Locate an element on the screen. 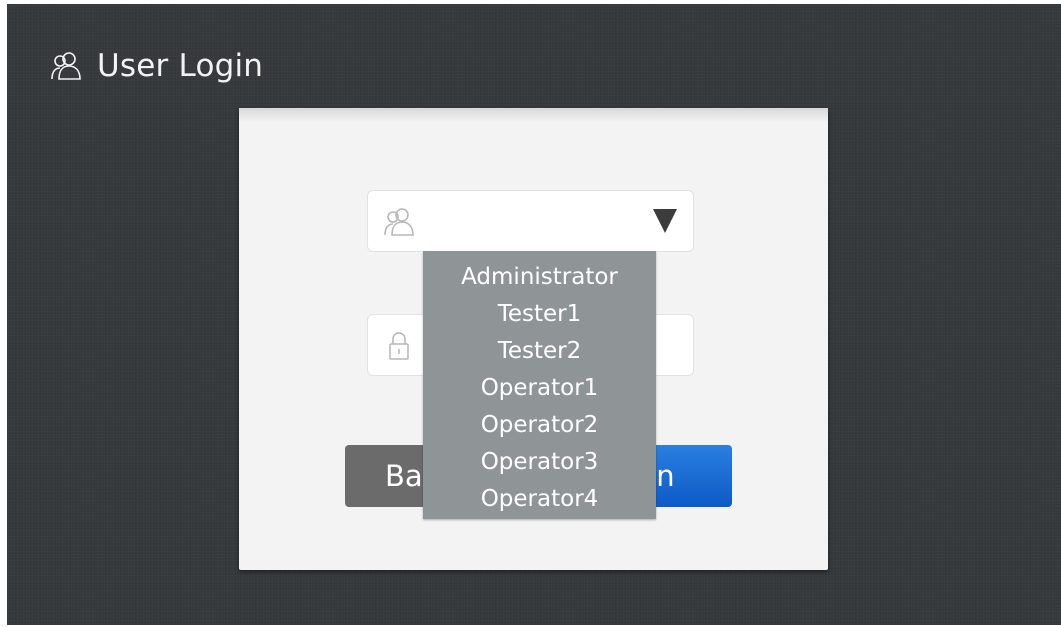 The height and width of the screenshot is (627, 1061). user-select is located at coordinates (530, 221).